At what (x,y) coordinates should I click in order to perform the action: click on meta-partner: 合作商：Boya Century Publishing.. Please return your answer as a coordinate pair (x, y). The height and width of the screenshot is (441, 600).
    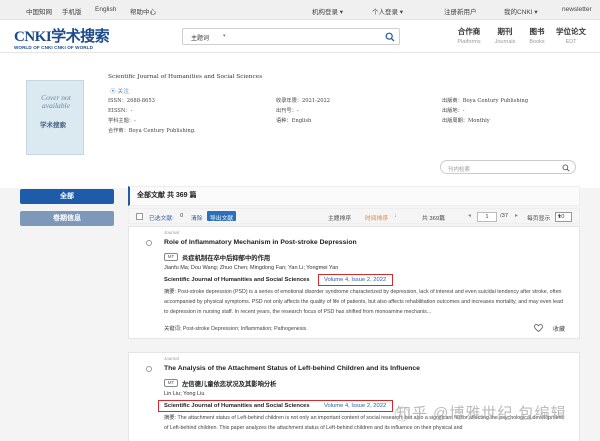
    Looking at the image, I should click on (152, 131).